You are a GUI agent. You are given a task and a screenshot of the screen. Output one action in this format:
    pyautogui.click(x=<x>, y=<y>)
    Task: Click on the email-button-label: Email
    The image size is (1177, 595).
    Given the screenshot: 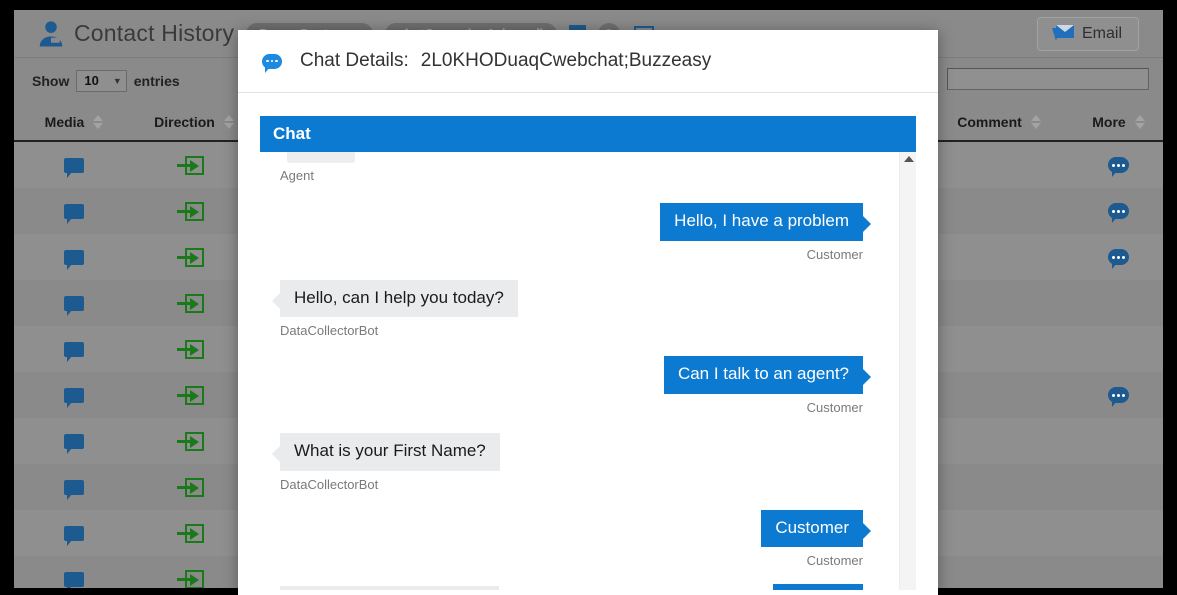 What is the action you would take?
    pyautogui.click(x=1101, y=33)
    